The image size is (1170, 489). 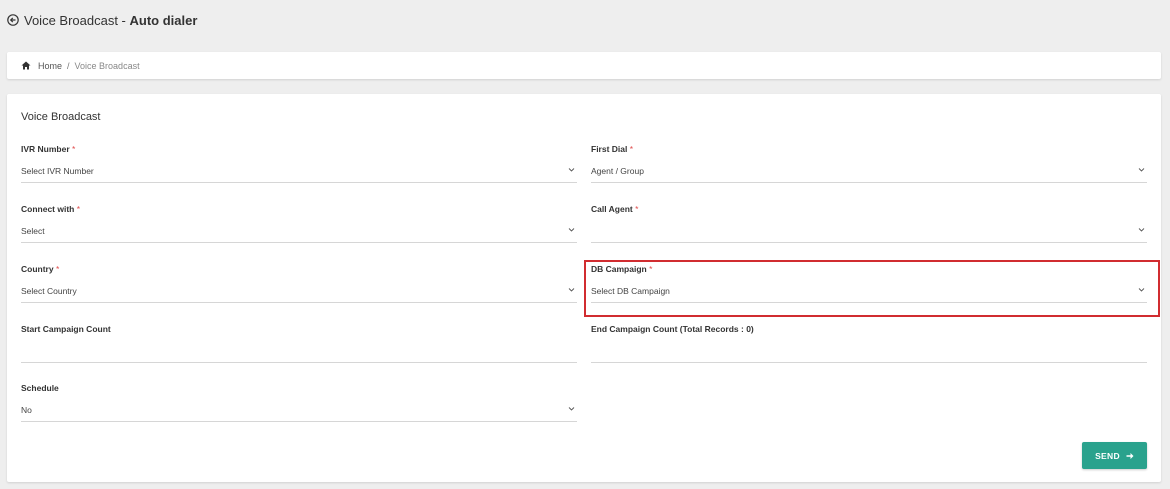 I want to click on page-title-prefix: Voice Broadcast -, so click(x=75, y=20).